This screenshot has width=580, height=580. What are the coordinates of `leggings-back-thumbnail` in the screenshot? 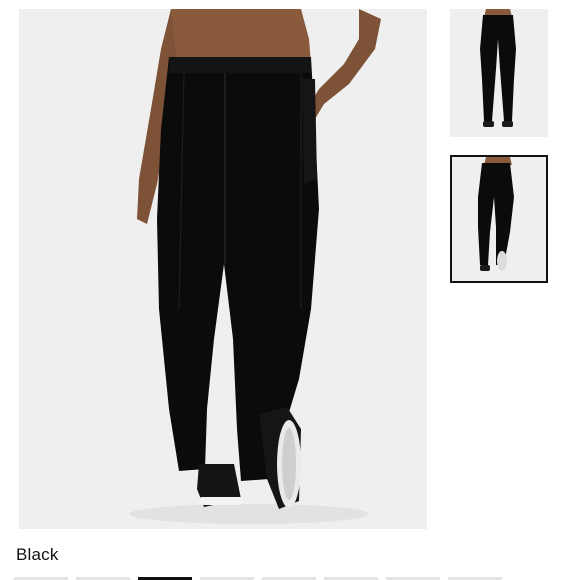 It's located at (499, 219).